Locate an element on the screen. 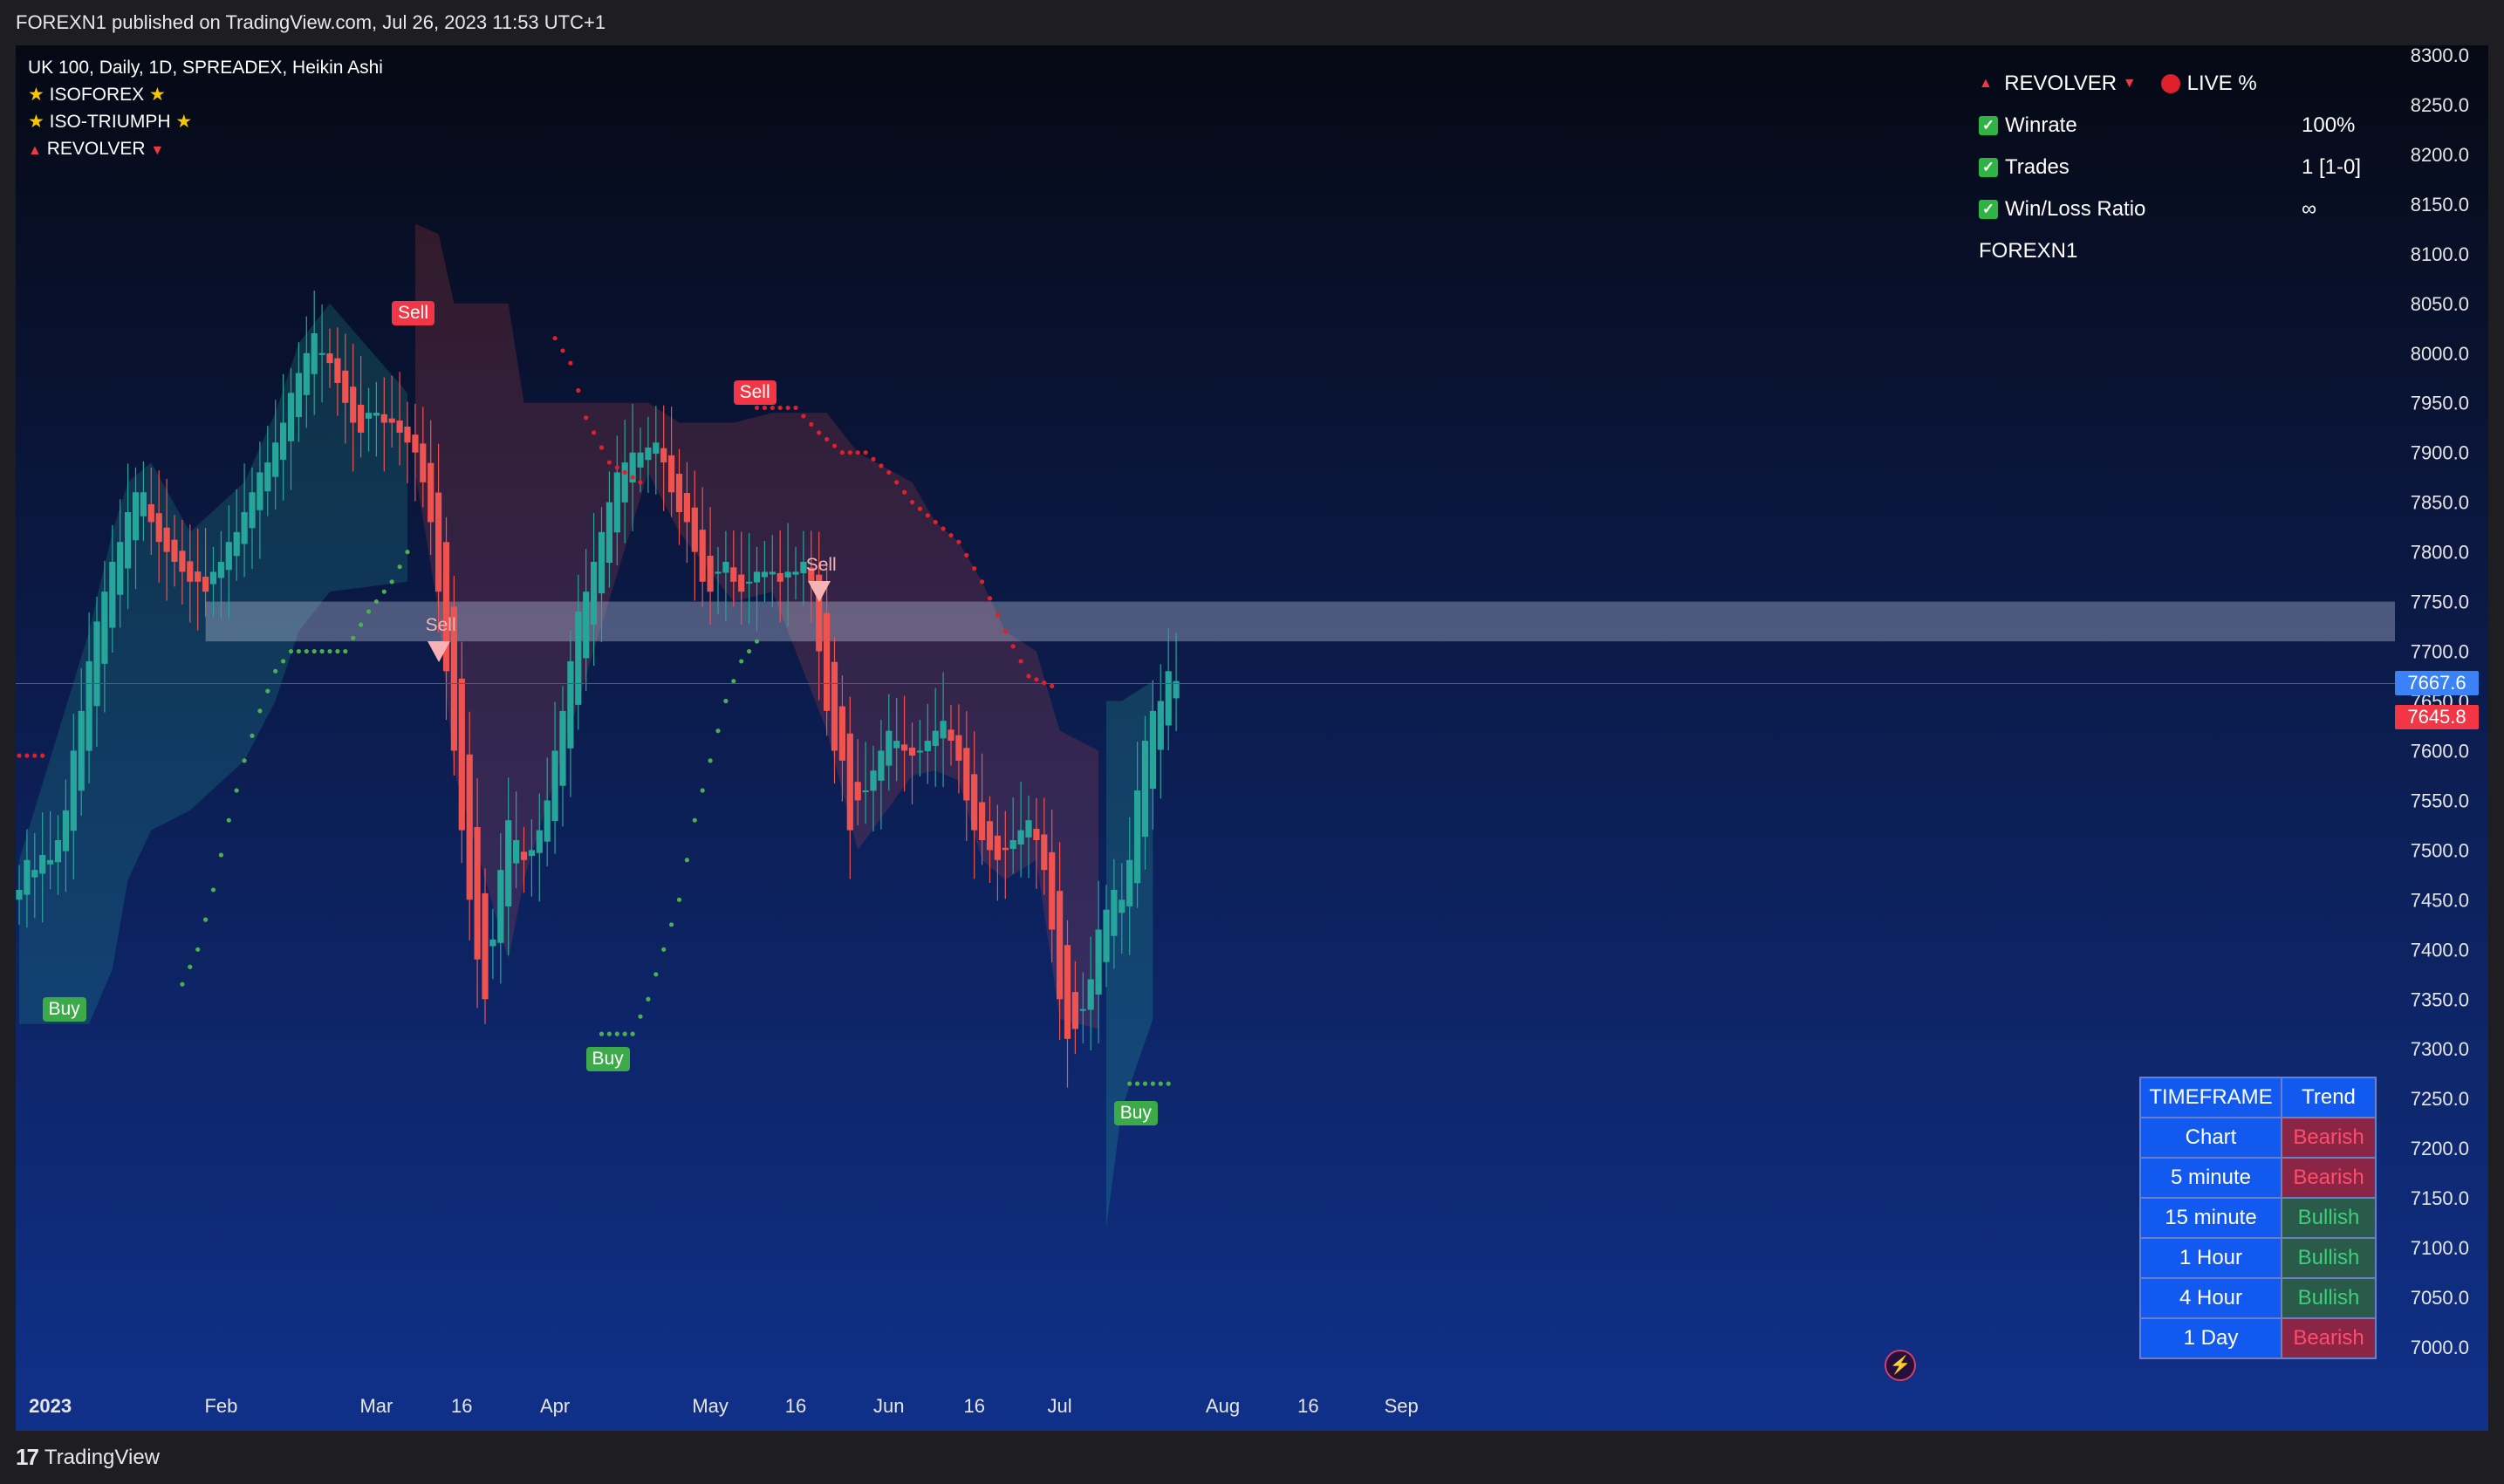 This screenshot has height=1484, width=2504. timeframe-cell: 1 Hour is located at coordinates (2210, 1258).